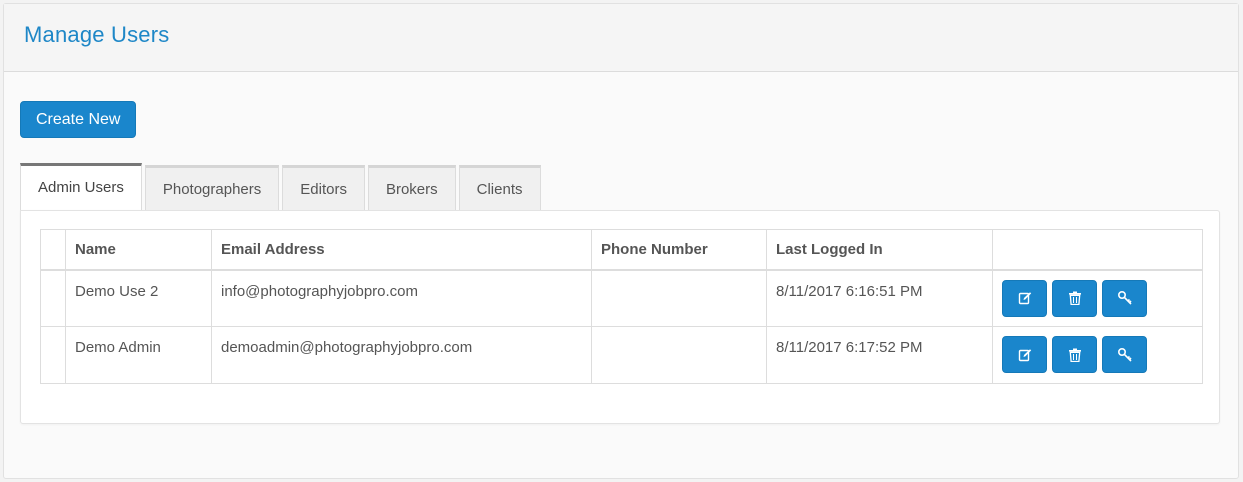 The image size is (1243, 482). I want to click on column-header-phone: Phone Number, so click(679, 250).